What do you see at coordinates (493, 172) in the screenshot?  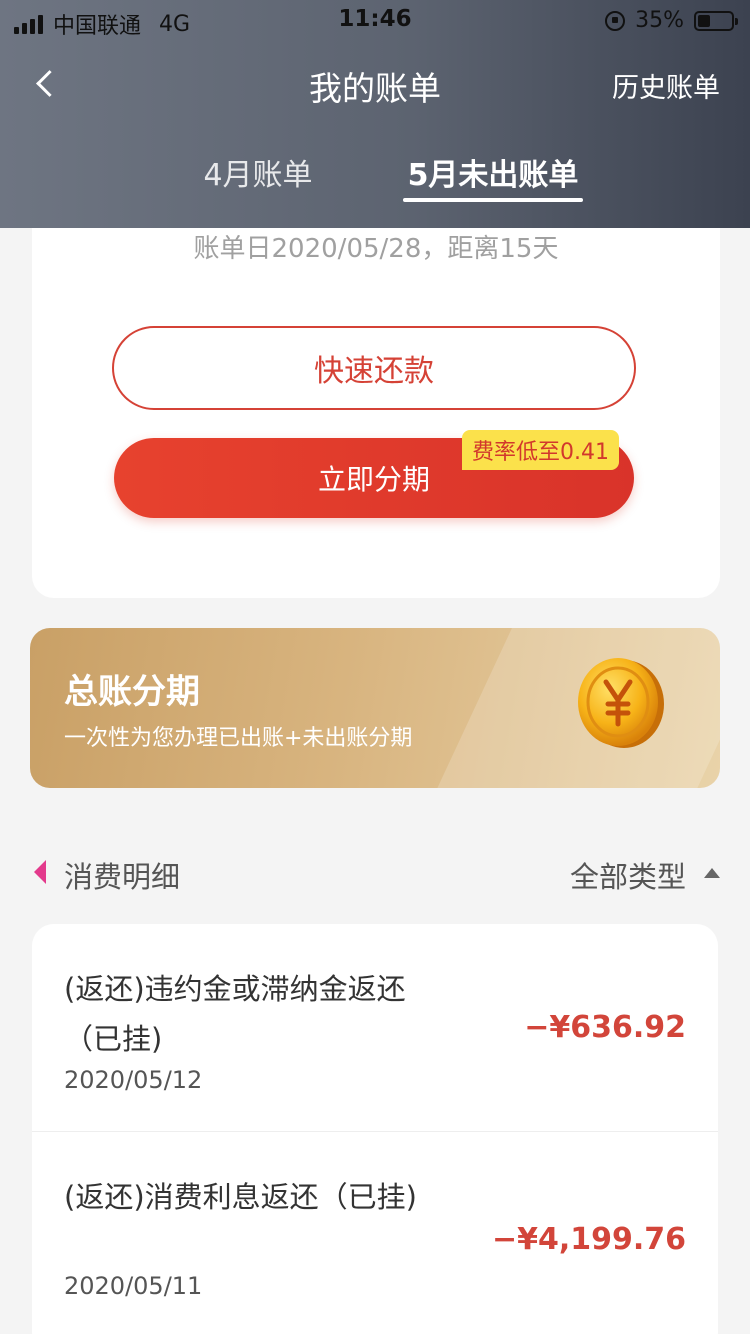 I see `tab-may-unbilled: 5月未出账单` at bounding box center [493, 172].